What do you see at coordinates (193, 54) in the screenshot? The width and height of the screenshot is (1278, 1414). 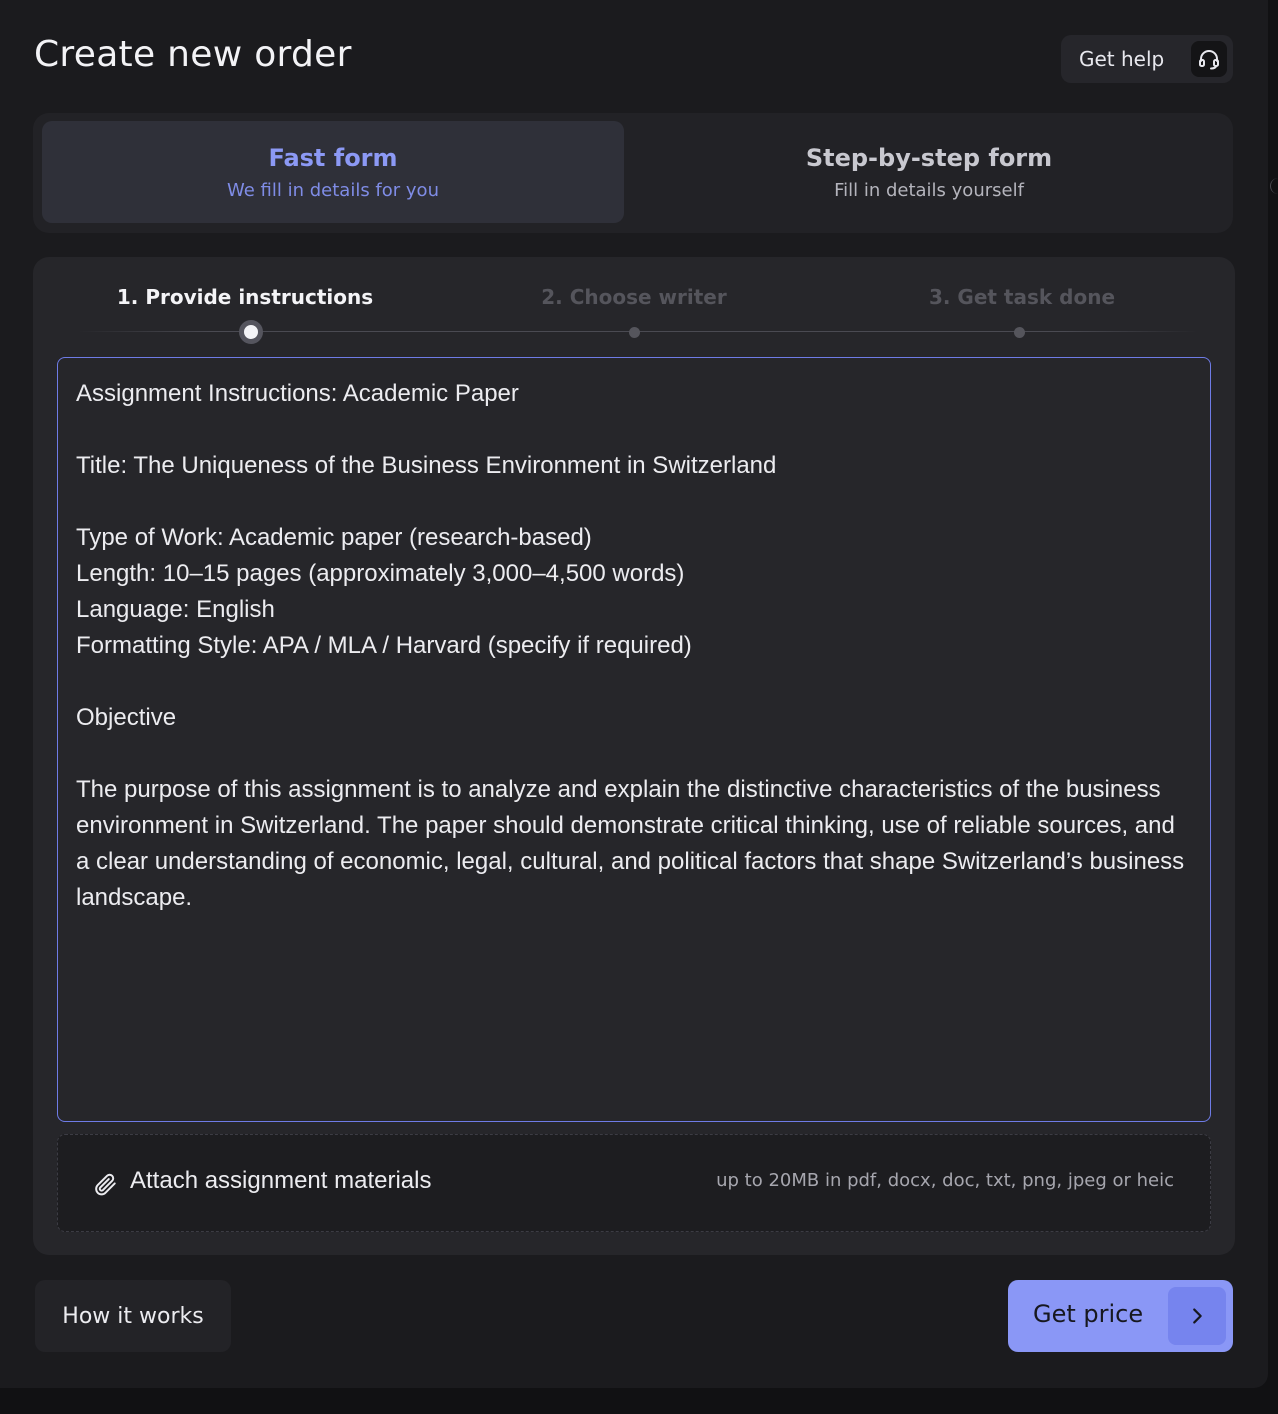 I see `page-title: Create new order` at bounding box center [193, 54].